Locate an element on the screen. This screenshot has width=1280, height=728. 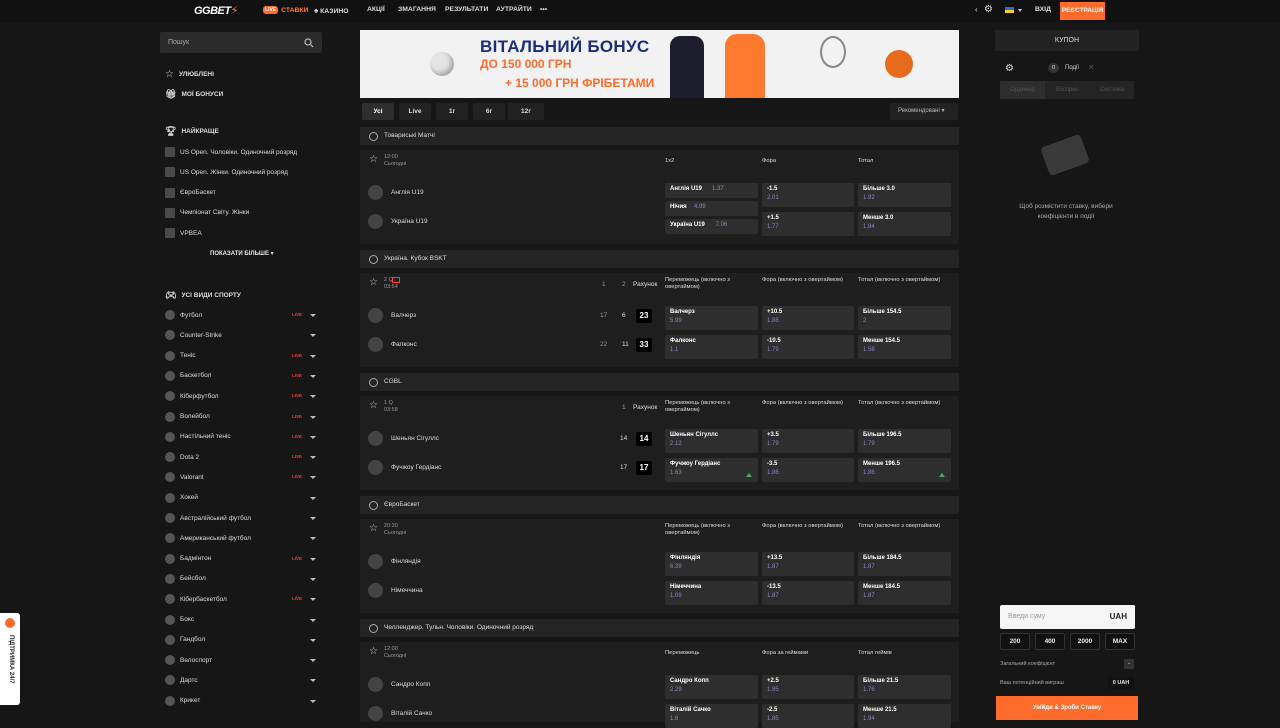
login-button: ВХІД is located at coordinates (1043, 9).